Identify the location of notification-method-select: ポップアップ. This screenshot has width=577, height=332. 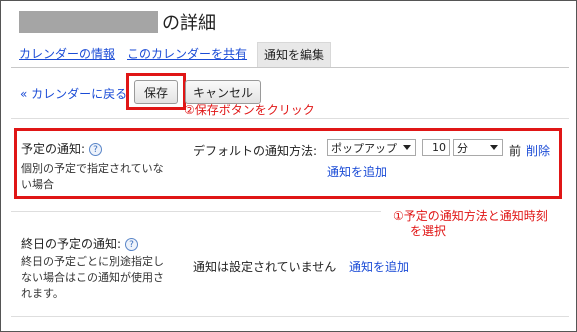
(371, 147).